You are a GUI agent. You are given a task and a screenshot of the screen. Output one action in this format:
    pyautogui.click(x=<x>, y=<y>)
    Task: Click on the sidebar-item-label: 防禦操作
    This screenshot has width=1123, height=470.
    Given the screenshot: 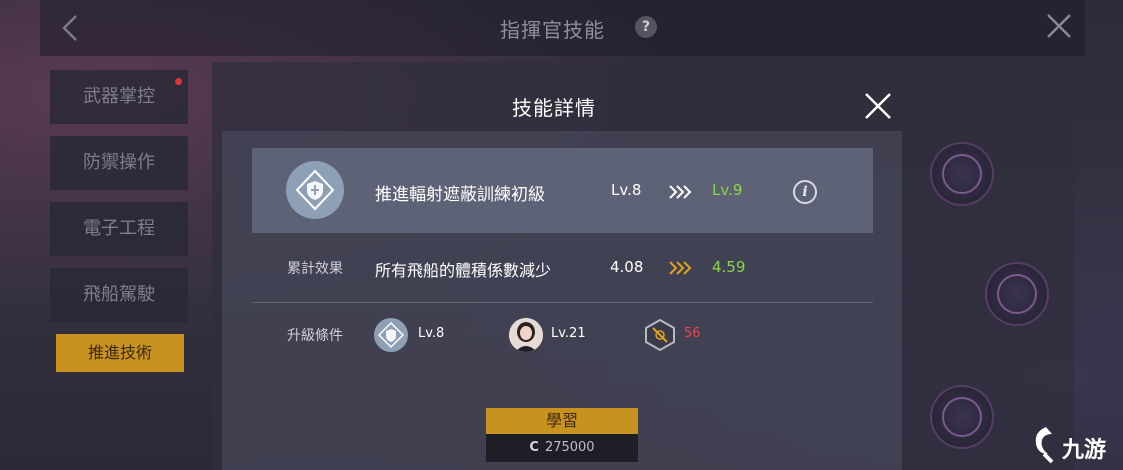 What is the action you would take?
    pyautogui.click(x=119, y=162)
    